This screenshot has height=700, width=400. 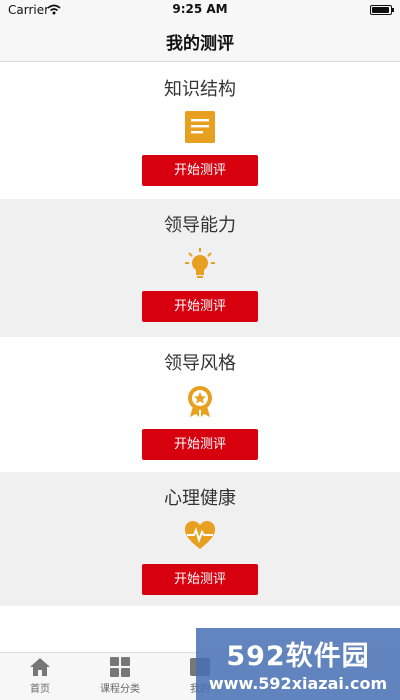 What do you see at coordinates (40, 689) in the screenshot?
I see `tab-label: 首页` at bounding box center [40, 689].